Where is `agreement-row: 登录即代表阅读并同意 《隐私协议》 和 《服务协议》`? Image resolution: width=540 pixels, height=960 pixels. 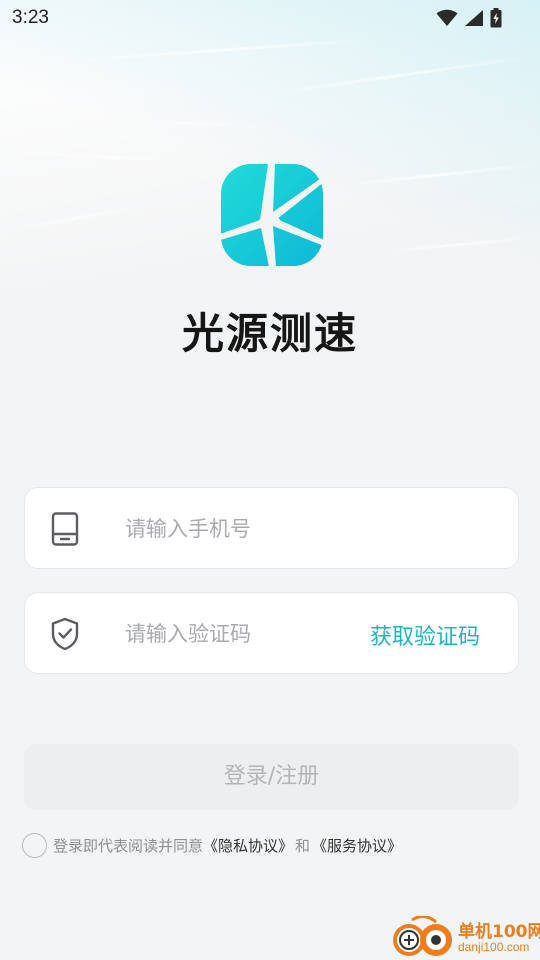
agreement-row: 登录即代表阅读并同意 《隐私协议》 和 《服务协议》 is located at coordinates (212, 845).